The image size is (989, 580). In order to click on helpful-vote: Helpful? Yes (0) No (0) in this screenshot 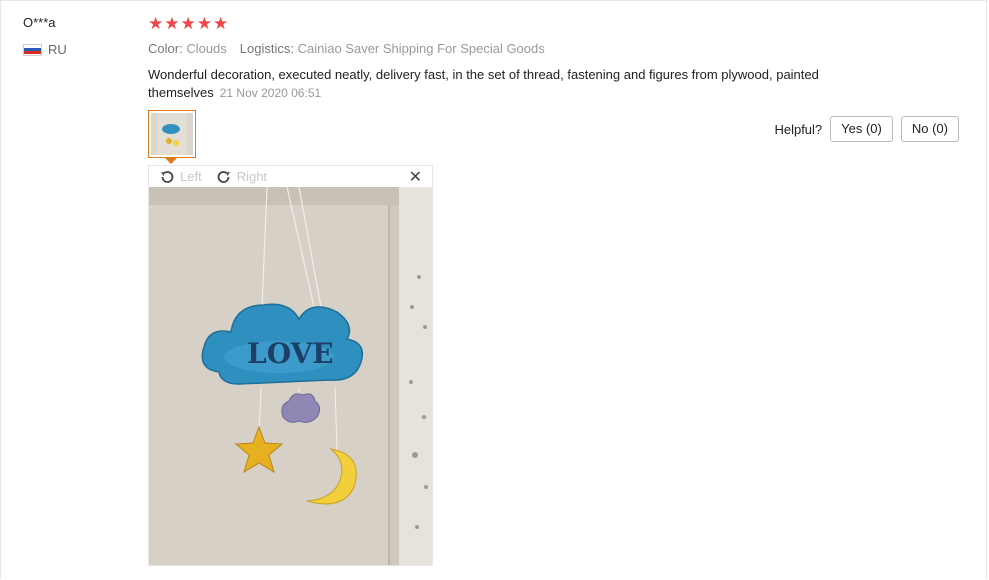, I will do `click(866, 129)`.